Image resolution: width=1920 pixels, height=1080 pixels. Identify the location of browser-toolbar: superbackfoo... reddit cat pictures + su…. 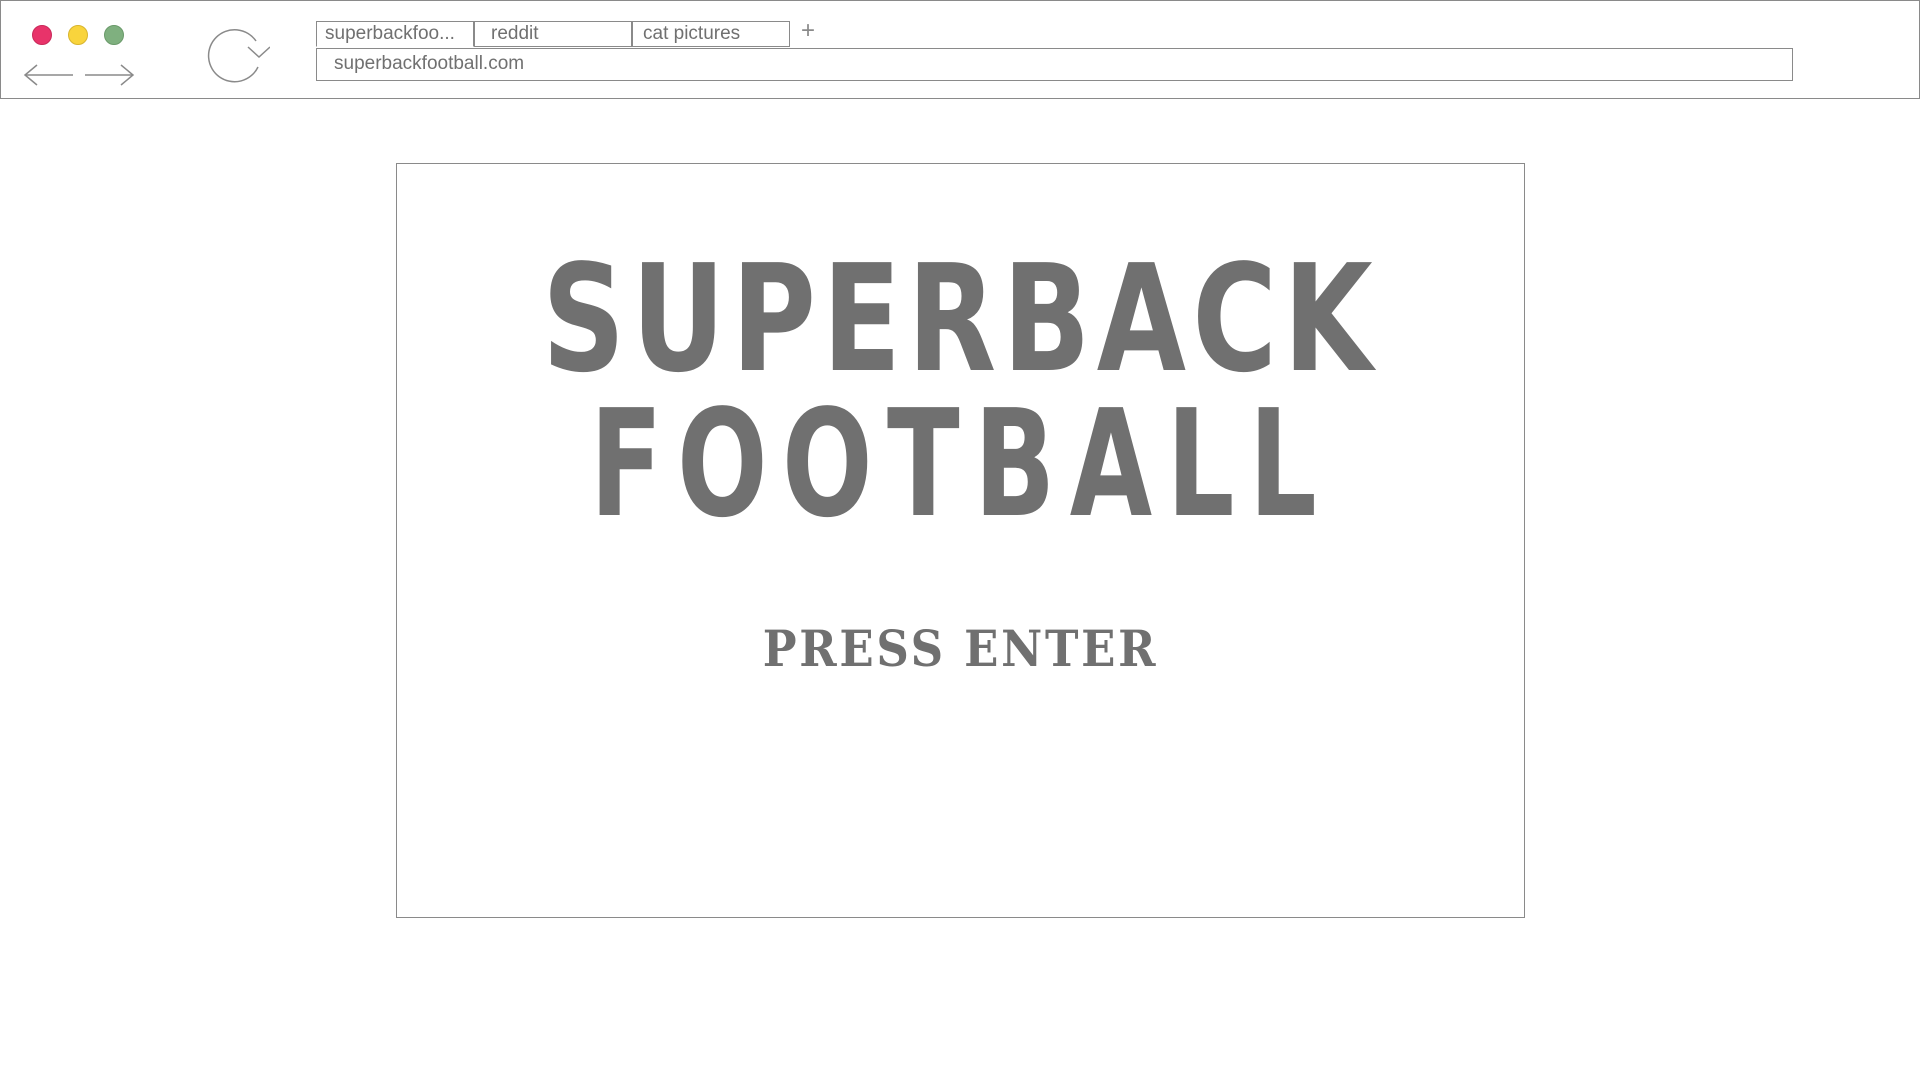
(960, 49).